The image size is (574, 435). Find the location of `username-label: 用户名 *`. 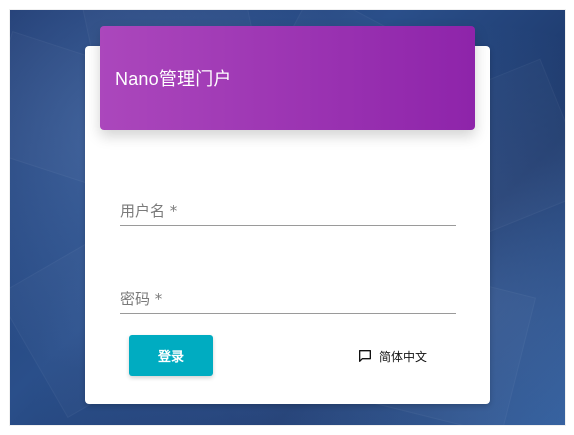

username-label: 用户名 * is located at coordinates (149, 211).